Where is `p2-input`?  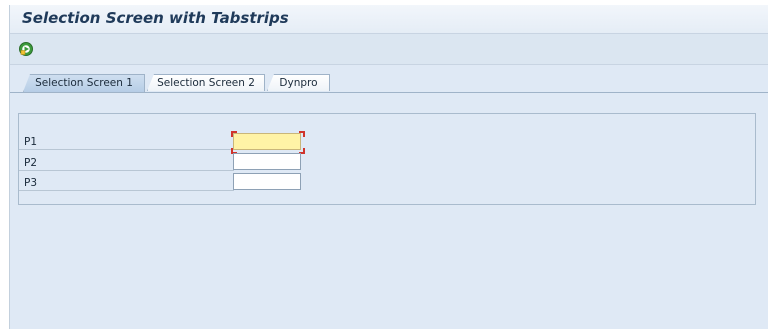
p2-input is located at coordinates (267, 161).